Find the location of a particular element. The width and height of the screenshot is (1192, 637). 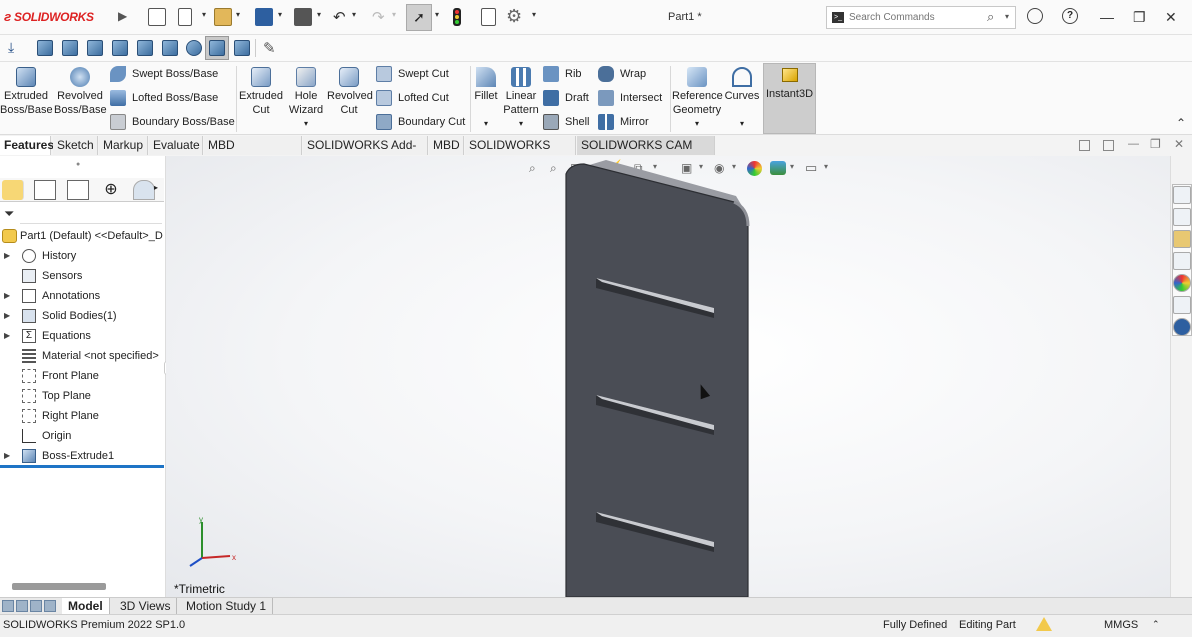

reference-geometry-button: Reference Geometry ▾ is located at coordinates (697, 97).